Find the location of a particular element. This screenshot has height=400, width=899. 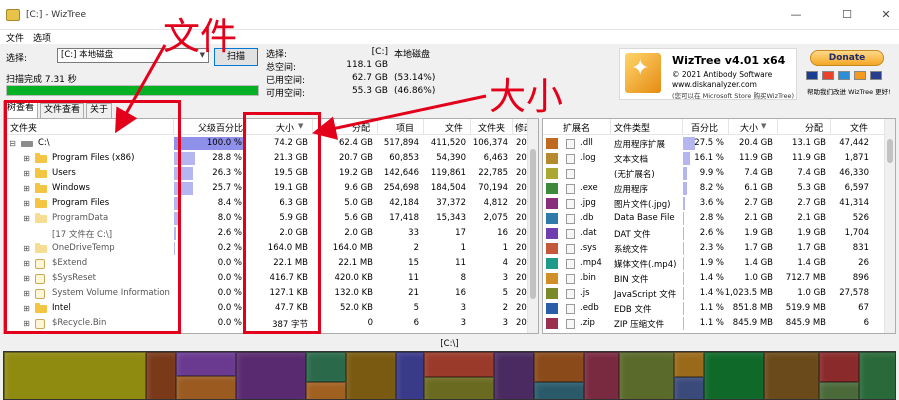

logo-copyright: © 2021 Antibody Software is located at coordinates (722, 74).